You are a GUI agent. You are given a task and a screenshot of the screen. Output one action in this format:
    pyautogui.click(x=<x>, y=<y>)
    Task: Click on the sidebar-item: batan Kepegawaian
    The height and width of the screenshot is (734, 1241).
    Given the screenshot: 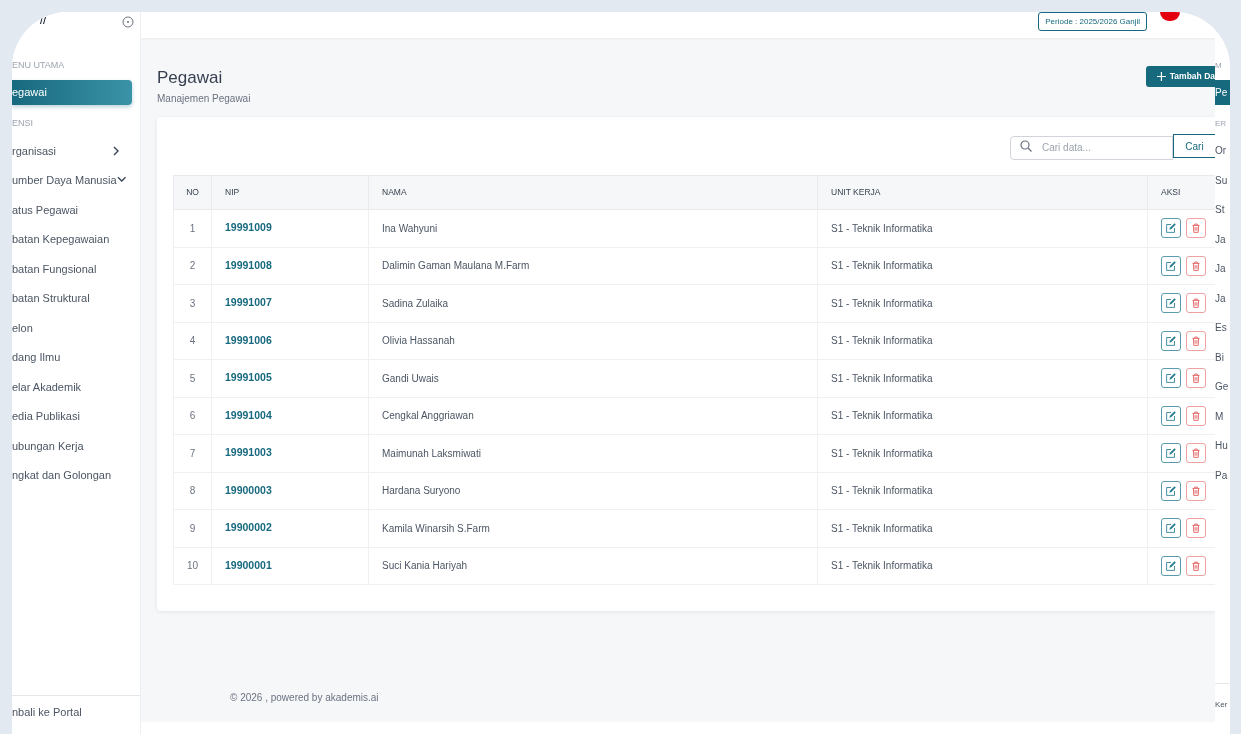 What is the action you would take?
    pyautogui.click(x=72, y=239)
    